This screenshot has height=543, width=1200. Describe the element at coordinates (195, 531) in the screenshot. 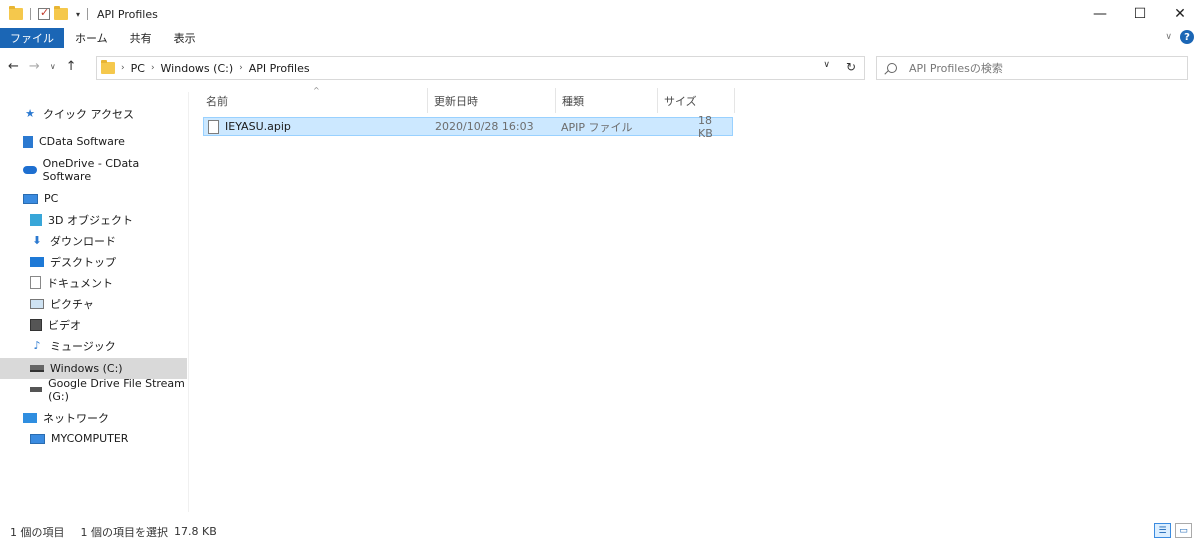

I see `status-size: 17.8 KB` at that location.